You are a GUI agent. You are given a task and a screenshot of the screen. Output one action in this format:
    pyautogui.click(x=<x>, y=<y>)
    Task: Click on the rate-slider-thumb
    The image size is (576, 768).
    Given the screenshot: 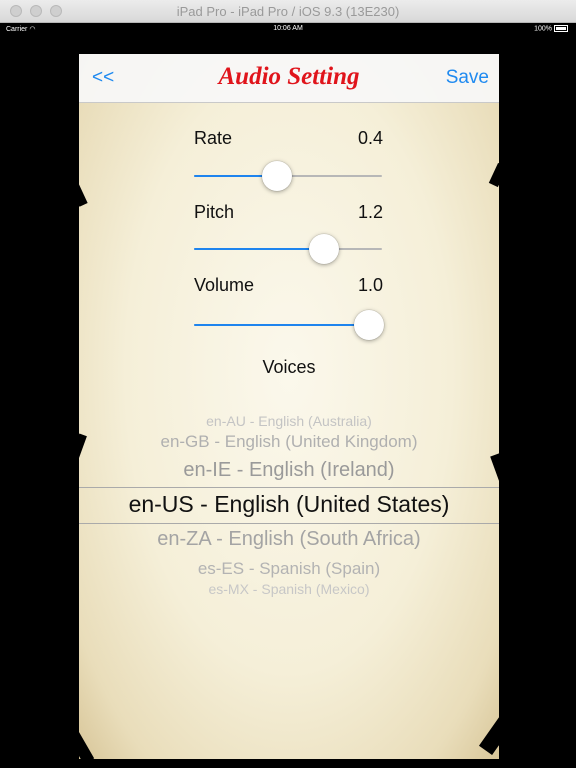 What is the action you would take?
    pyautogui.click(x=276, y=176)
    